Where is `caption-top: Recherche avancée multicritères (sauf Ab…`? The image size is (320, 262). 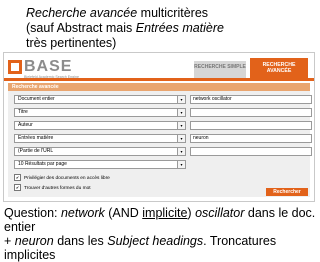 caption-top: Recherche avancée multicritères (sauf Ab… is located at coordinates (125, 28).